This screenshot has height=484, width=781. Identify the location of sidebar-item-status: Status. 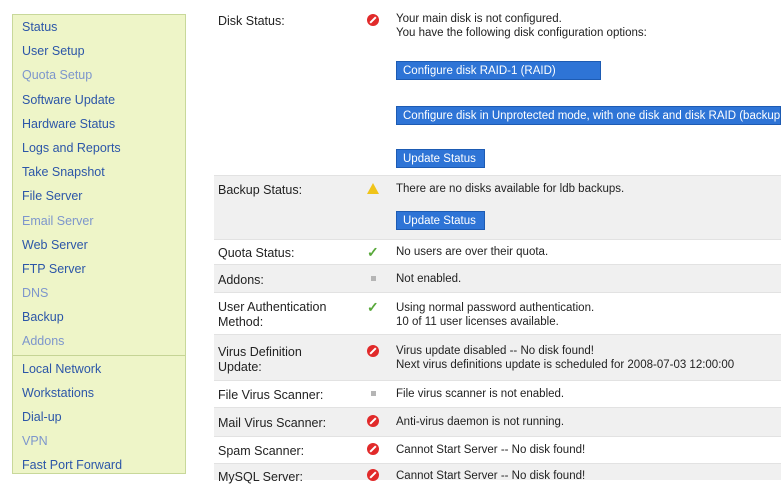
(99, 27).